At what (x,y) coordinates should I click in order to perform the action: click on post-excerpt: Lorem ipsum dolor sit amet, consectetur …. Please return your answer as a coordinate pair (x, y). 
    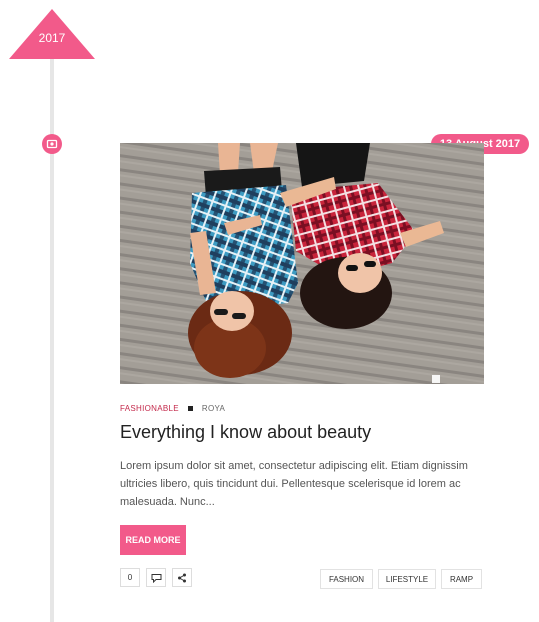
    Looking at the image, I should click on (294, 484).